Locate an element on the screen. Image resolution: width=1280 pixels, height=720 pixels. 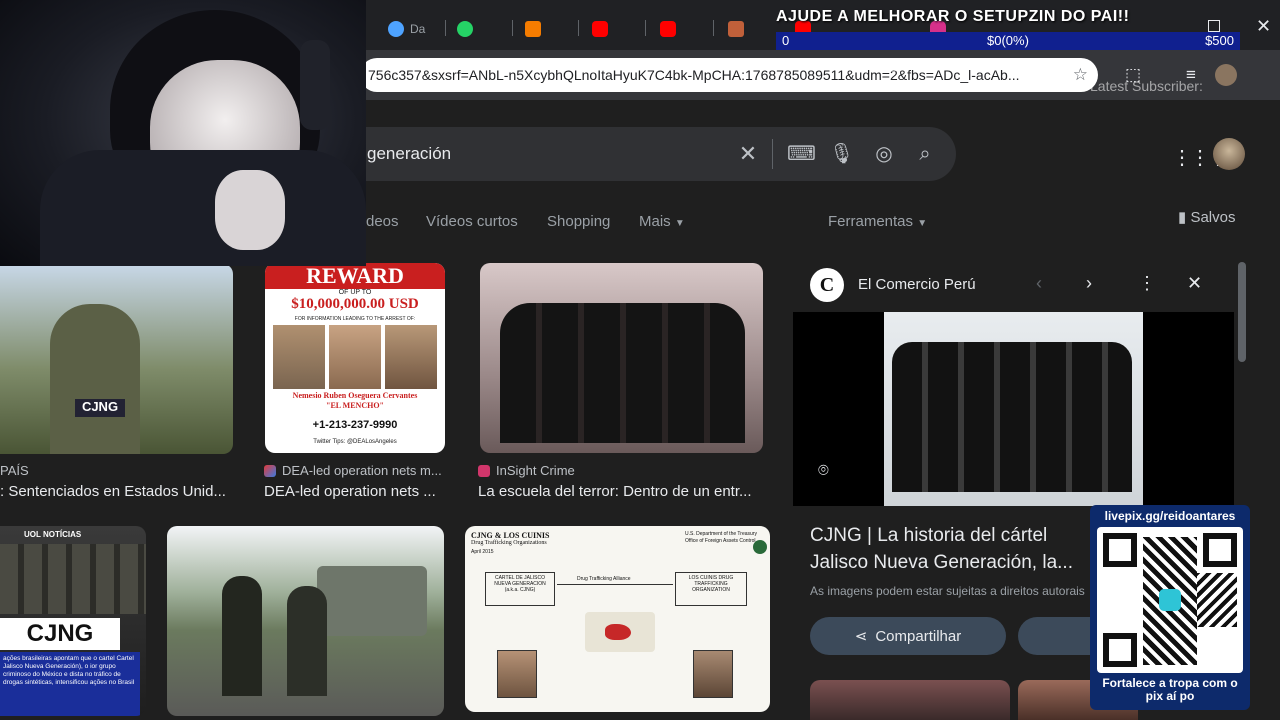
next-icon: › is located at coordinates (1089, 283).